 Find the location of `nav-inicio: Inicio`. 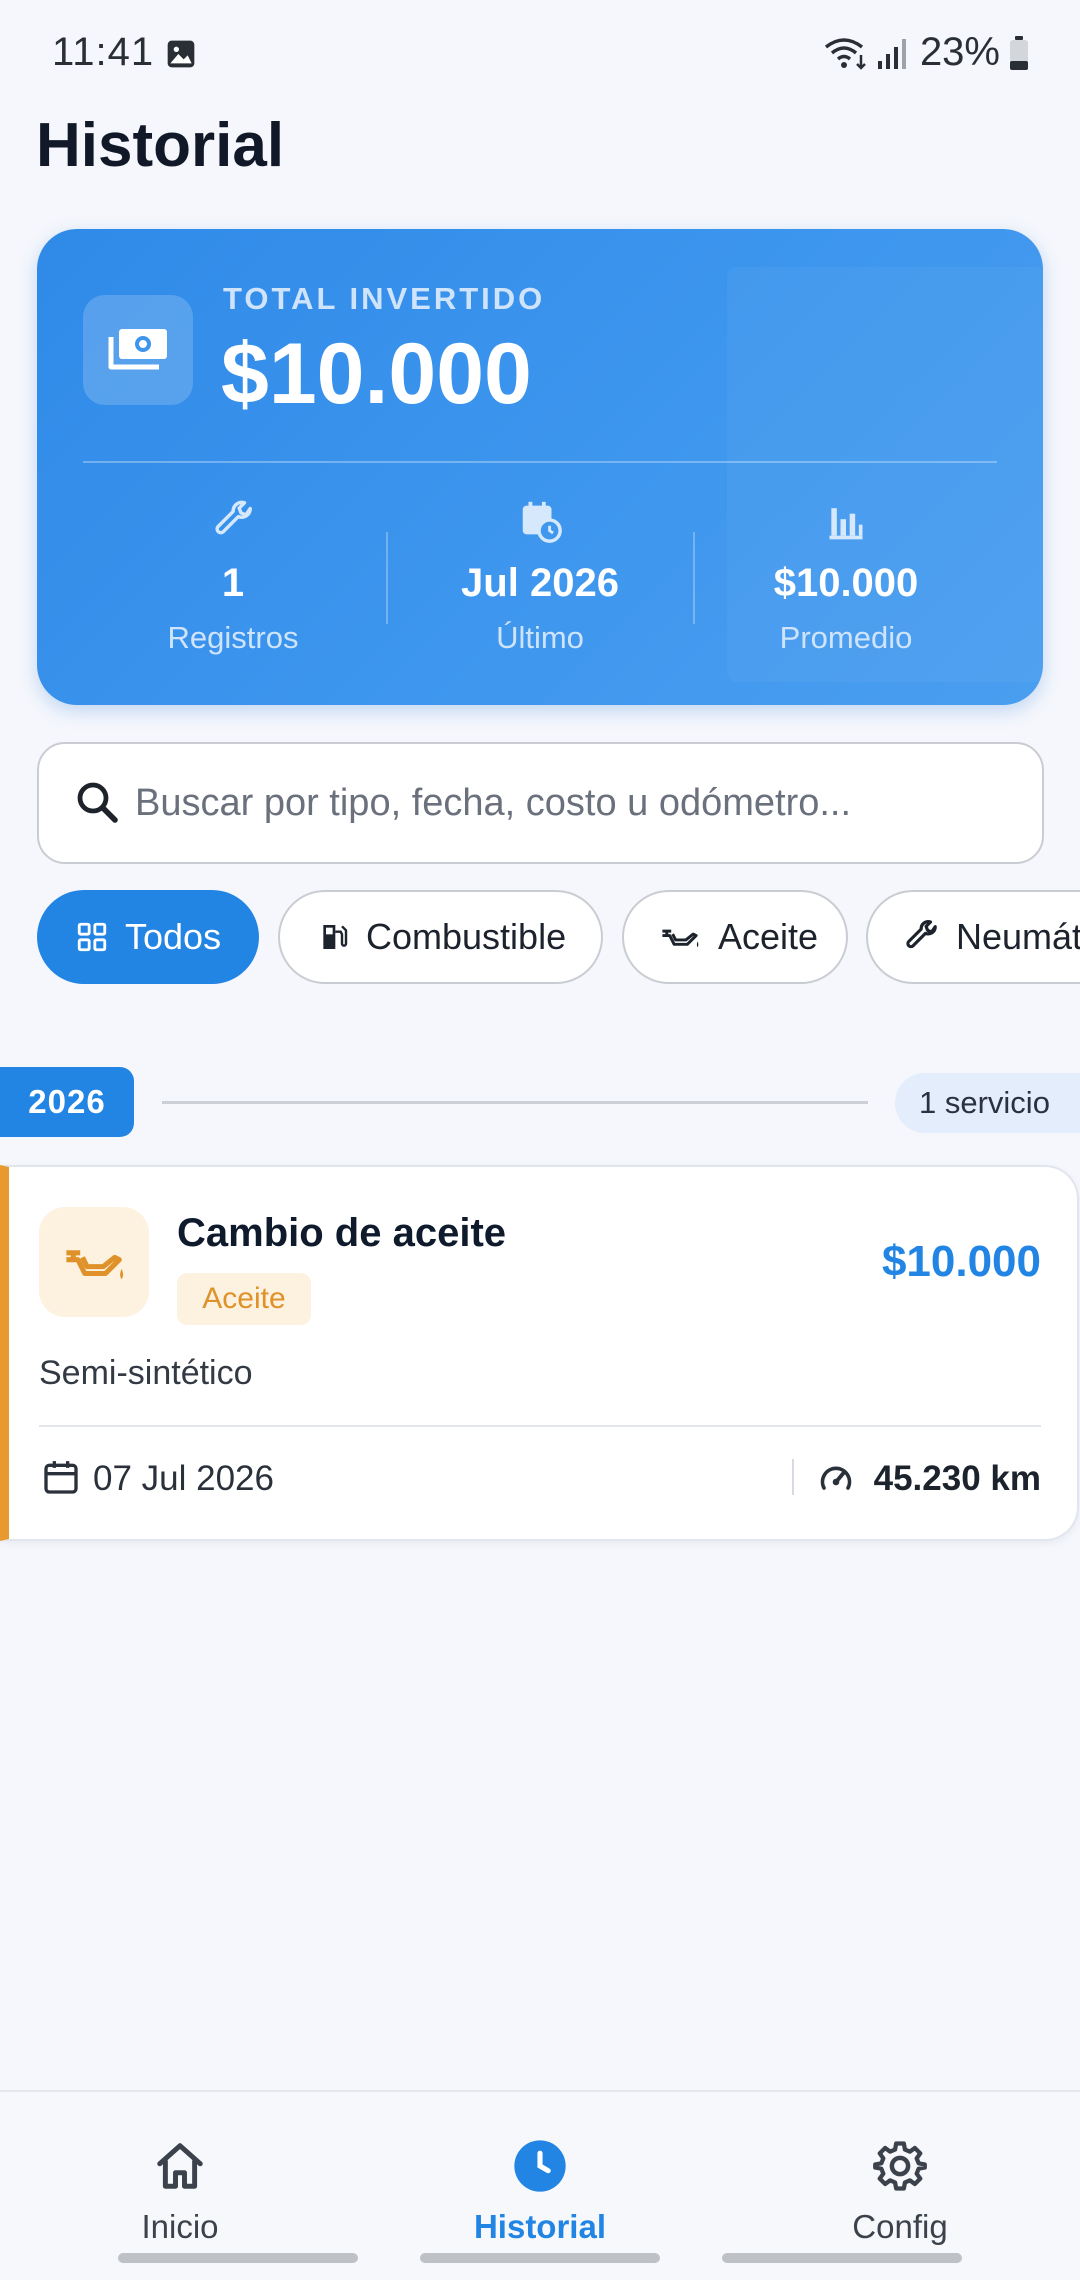

nav-inicio: Inicio is located at coordinates (180, 2186).